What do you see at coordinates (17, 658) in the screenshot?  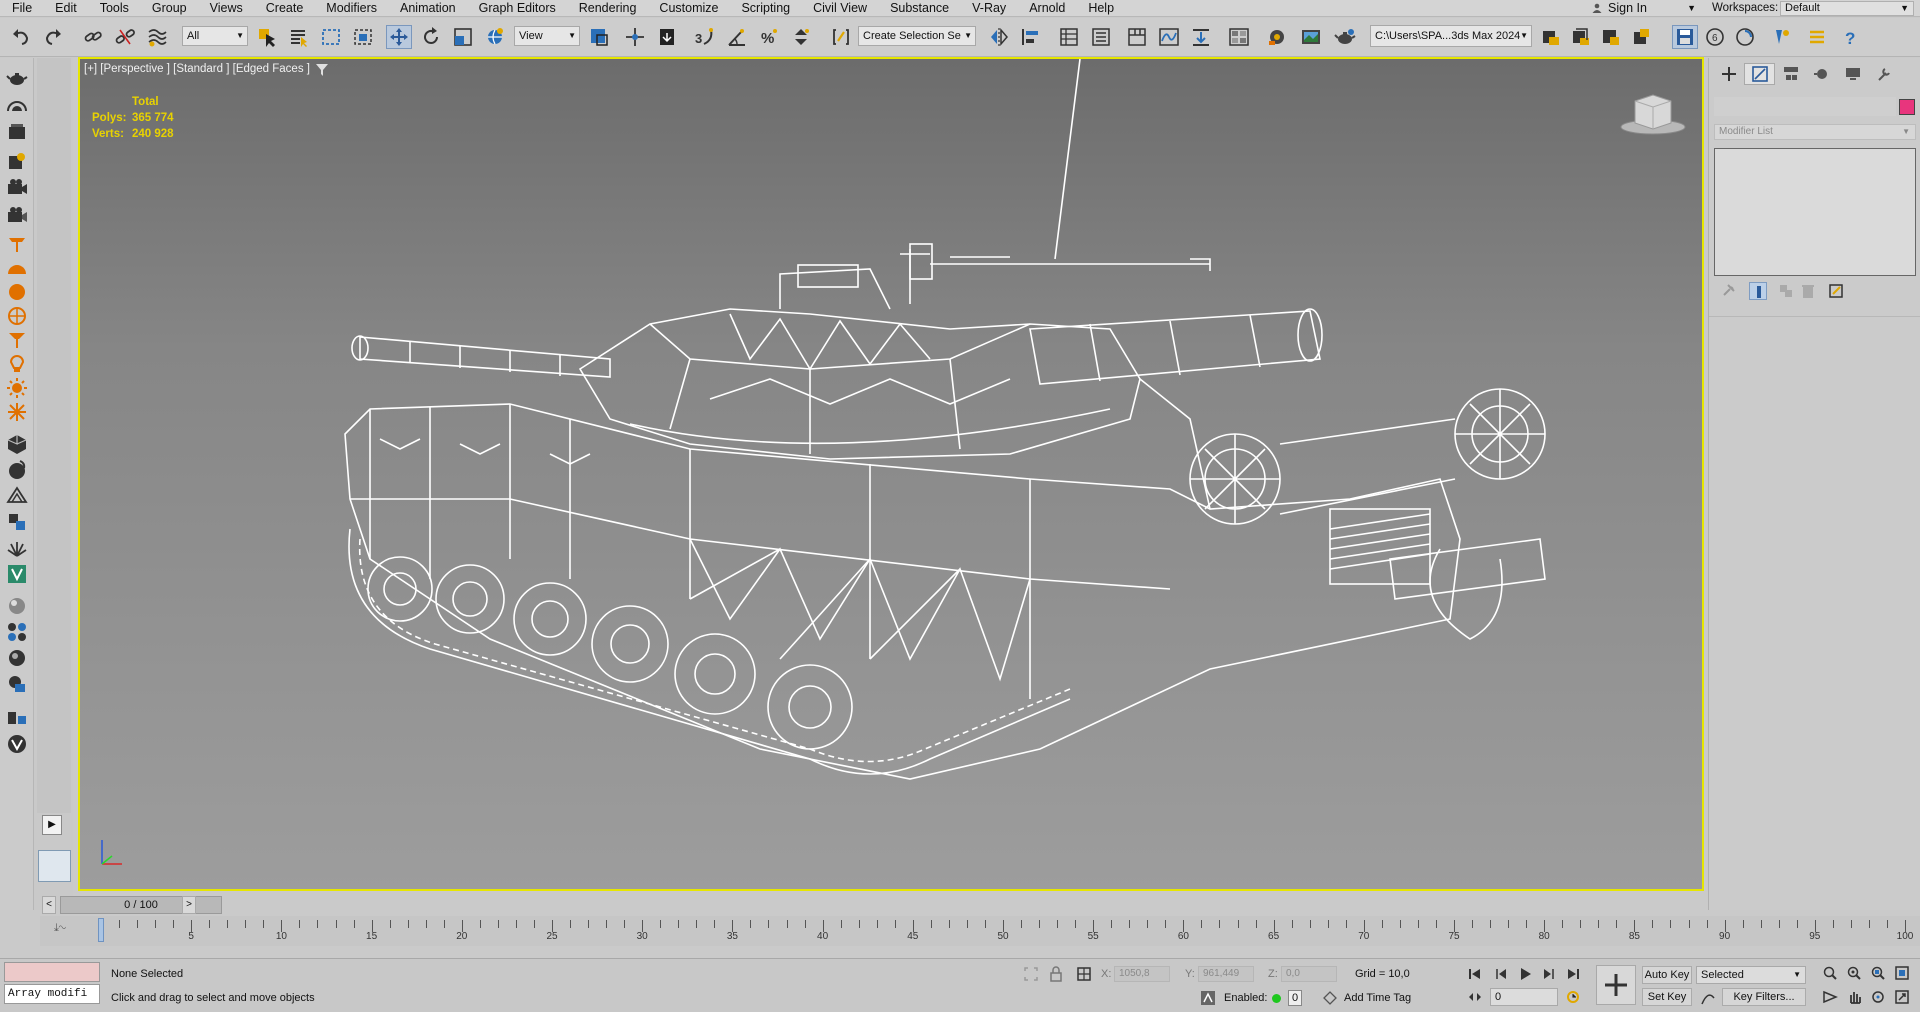 I see `texture-tool` at bounding box center [17, 658].